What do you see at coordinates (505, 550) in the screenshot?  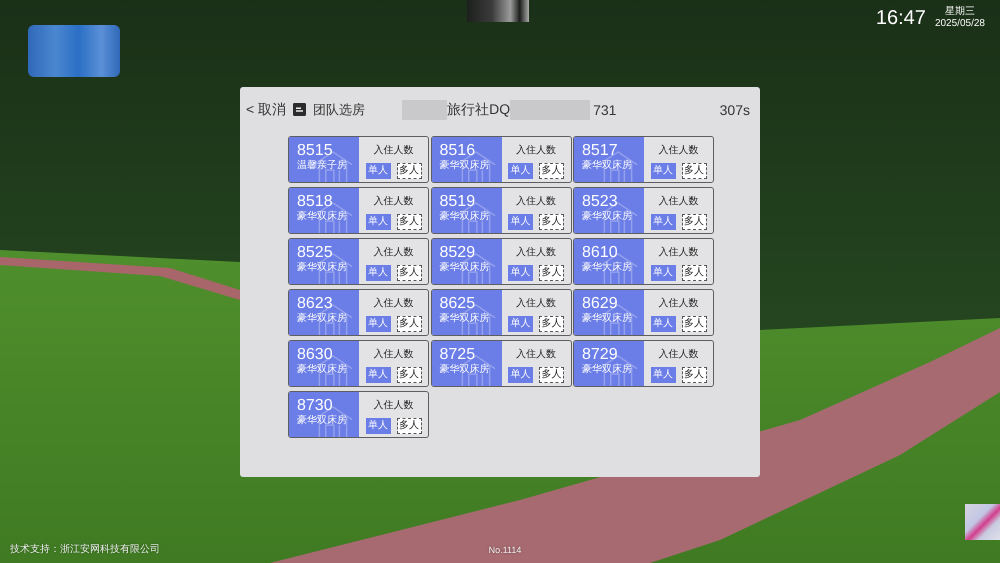 I see `device-number: No.1114` at bounding box center [505, 550].